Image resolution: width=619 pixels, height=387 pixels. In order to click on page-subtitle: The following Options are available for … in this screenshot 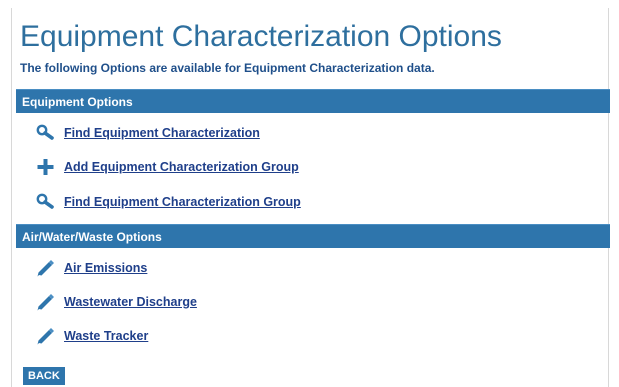, I will do `click(227, 68)`.